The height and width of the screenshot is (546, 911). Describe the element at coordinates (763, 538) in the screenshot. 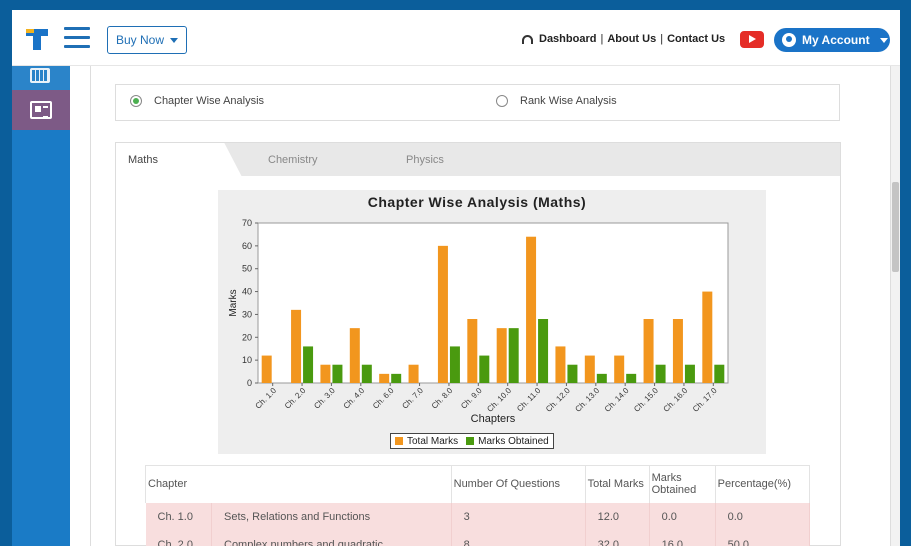

I see `cell-percentage: 50.0` at that location.